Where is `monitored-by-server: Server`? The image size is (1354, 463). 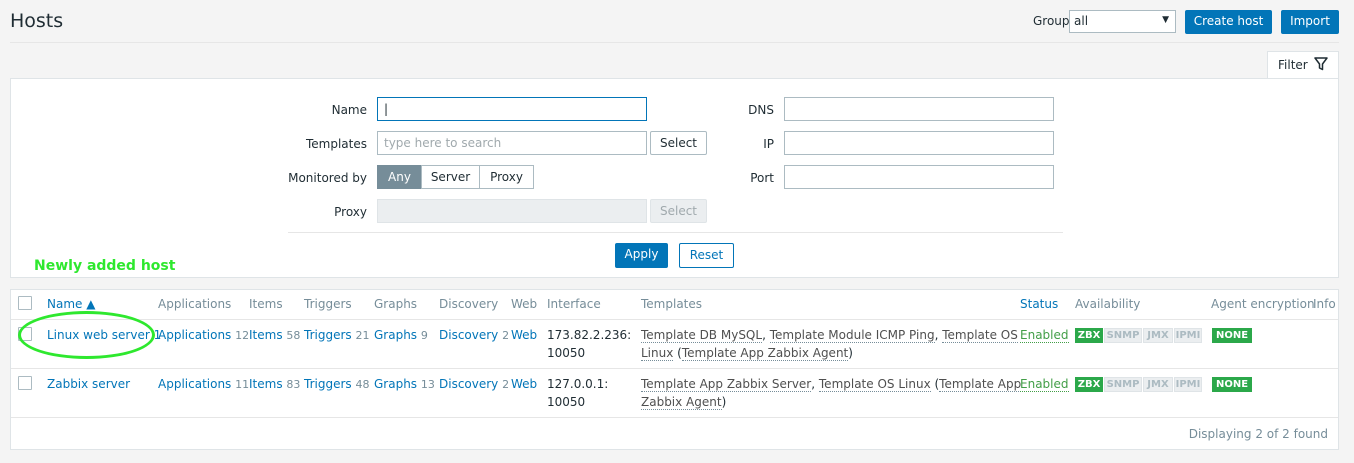 monitored-by-server: Server is located at coordinates (450, 177).